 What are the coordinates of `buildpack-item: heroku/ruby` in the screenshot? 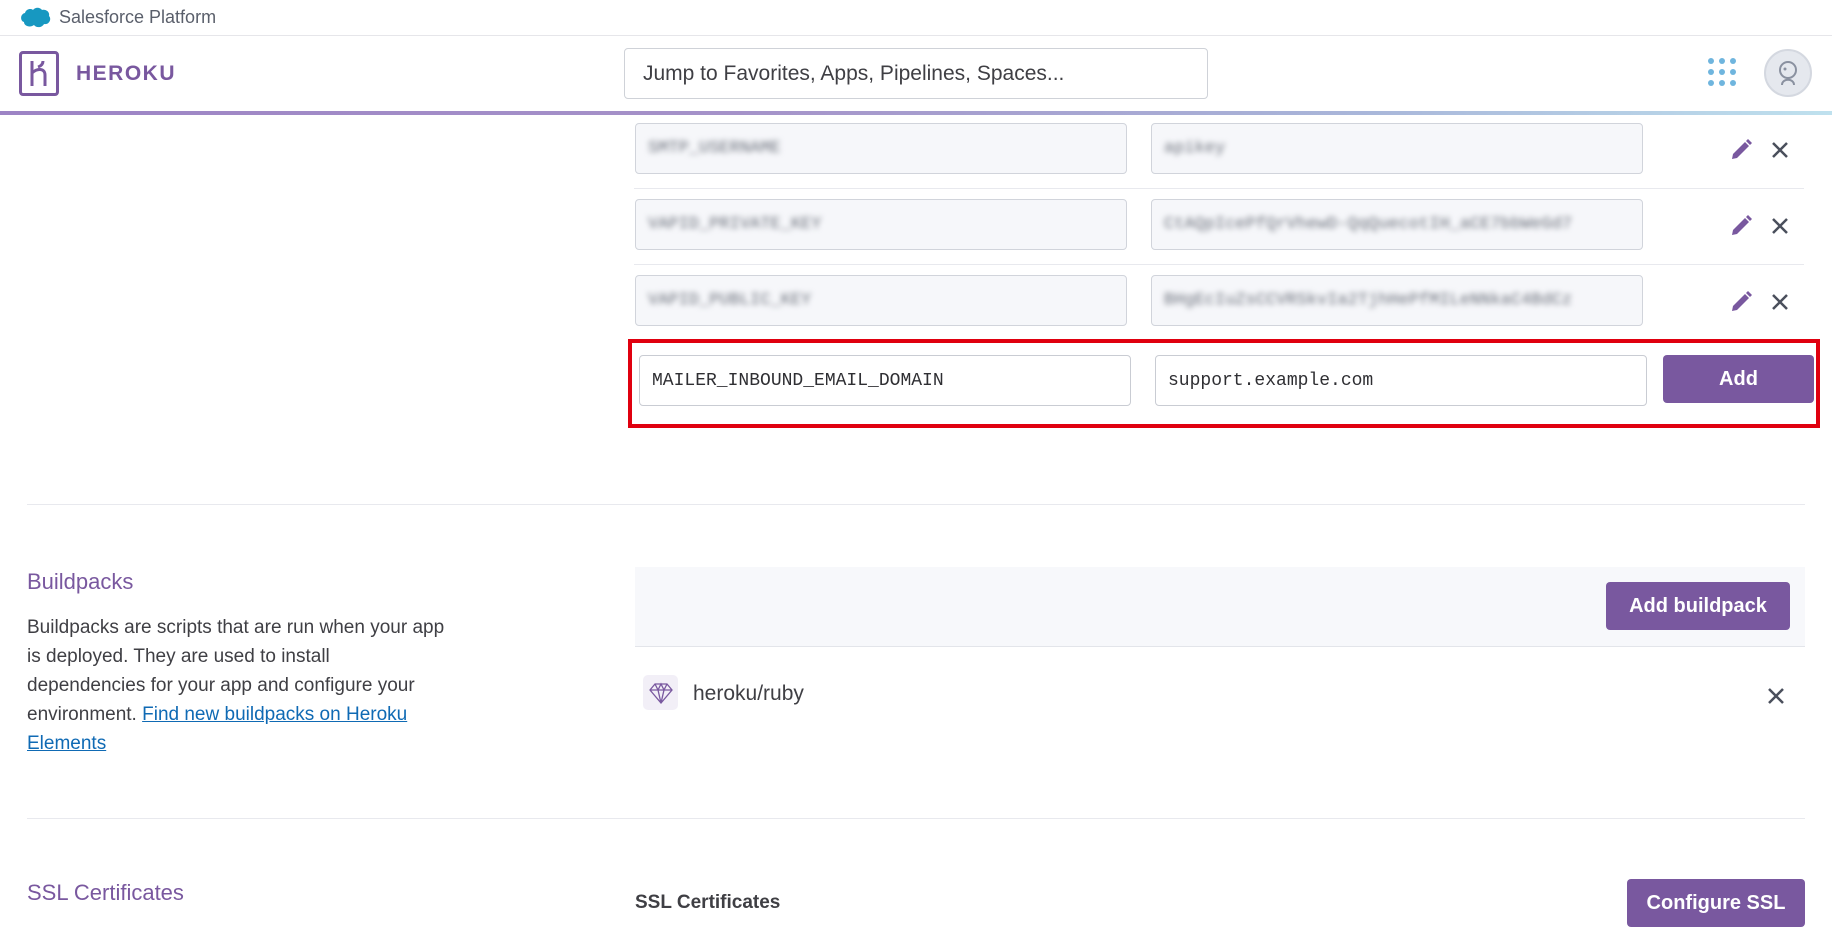 It's located at (1220, 695).